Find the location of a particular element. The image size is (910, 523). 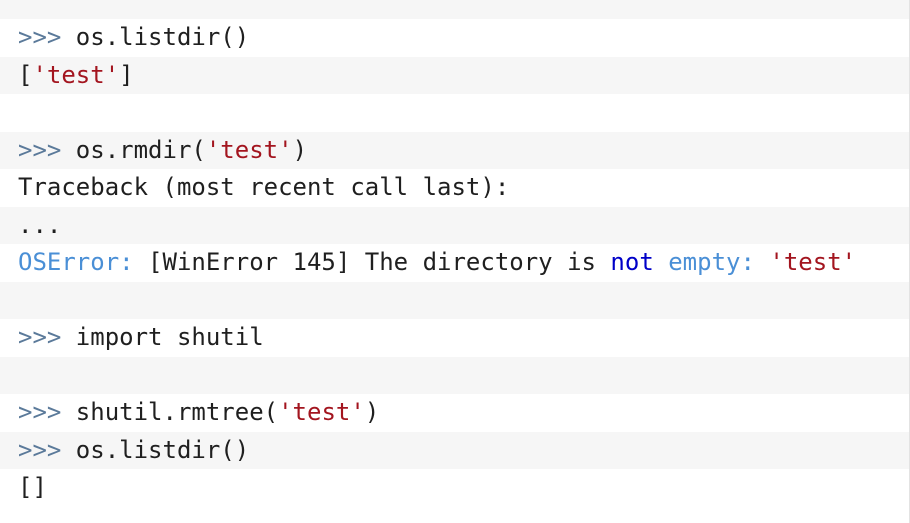

code: os.rmdir( is located at coordinates (133, 149).